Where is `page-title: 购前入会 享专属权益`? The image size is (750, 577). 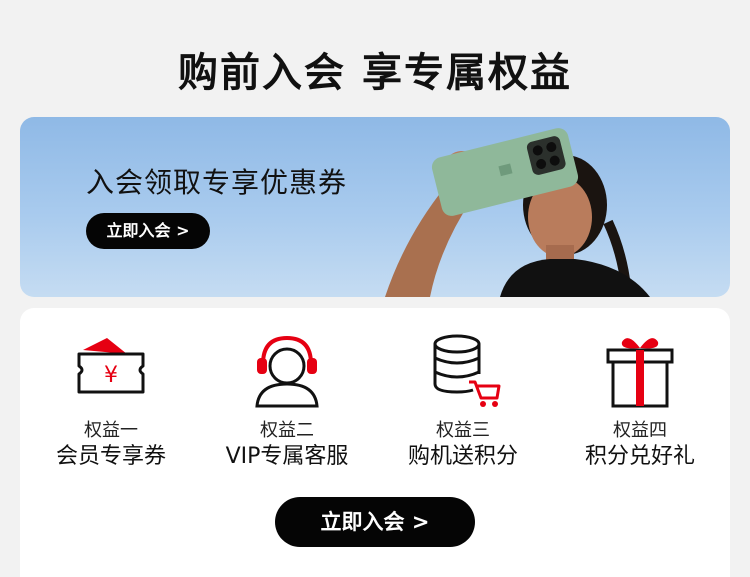 page-title: 购前入会 享专属权益 is located at coordinates (375, 73).